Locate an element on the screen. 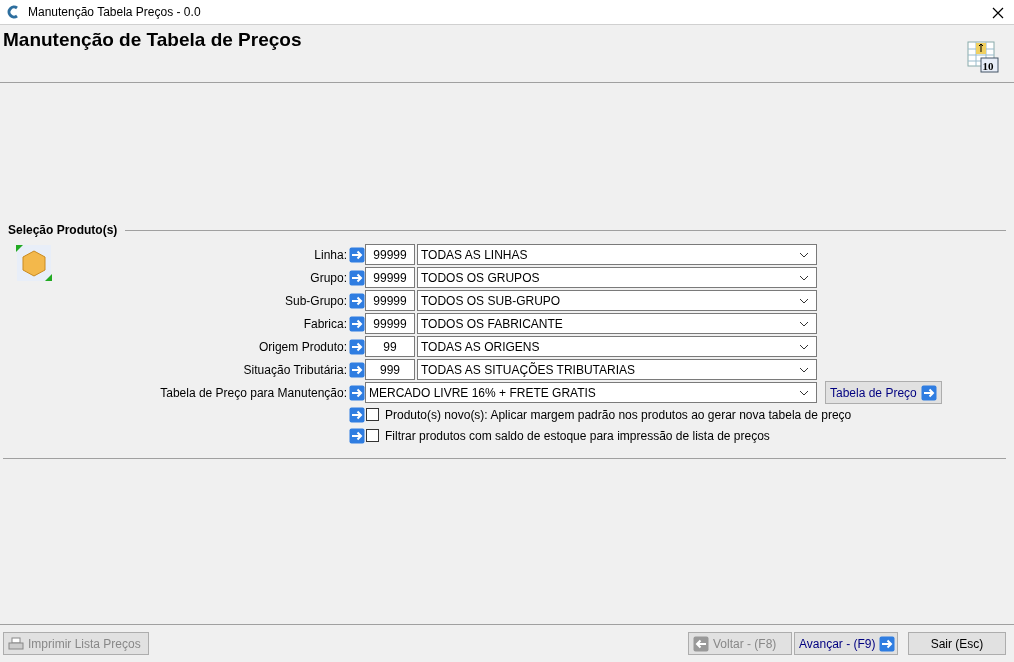  dropdown: TODAS AS ORIGENS is located at coordinates (617, 346).